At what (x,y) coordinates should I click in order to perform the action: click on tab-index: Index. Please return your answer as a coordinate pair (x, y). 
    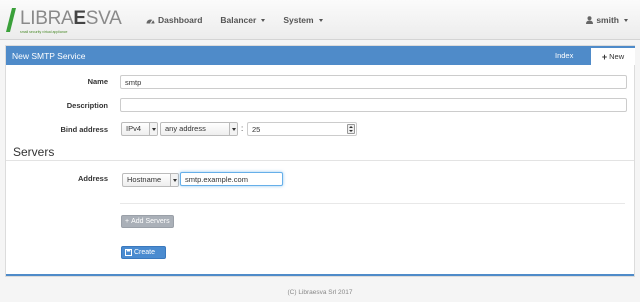
    Looking at the image, I should click on (564, 55).